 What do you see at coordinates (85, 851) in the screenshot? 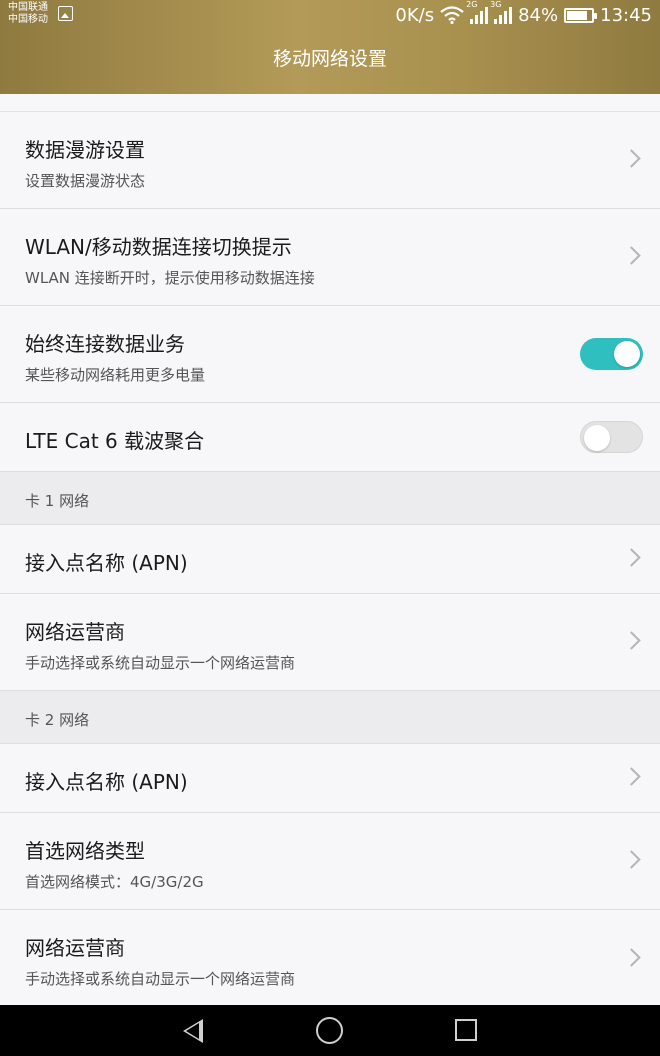
I see `item-title: 首选网络类型` at bounding box center [85, 851].